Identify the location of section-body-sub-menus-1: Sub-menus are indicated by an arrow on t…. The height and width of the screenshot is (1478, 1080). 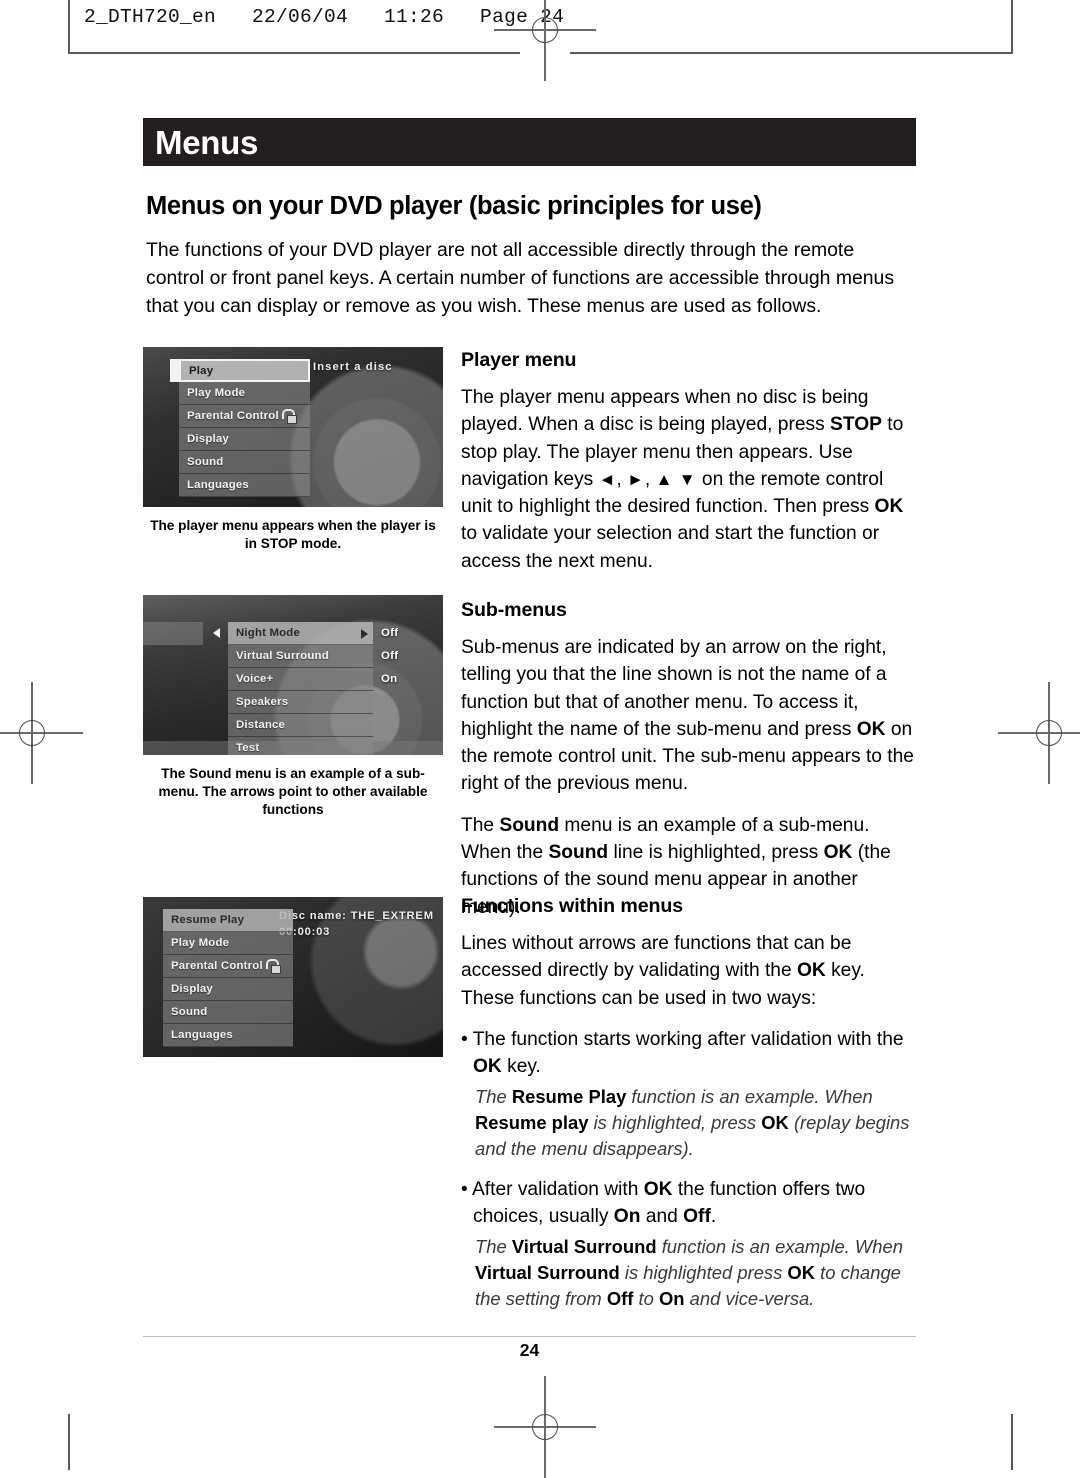
(687, 716).